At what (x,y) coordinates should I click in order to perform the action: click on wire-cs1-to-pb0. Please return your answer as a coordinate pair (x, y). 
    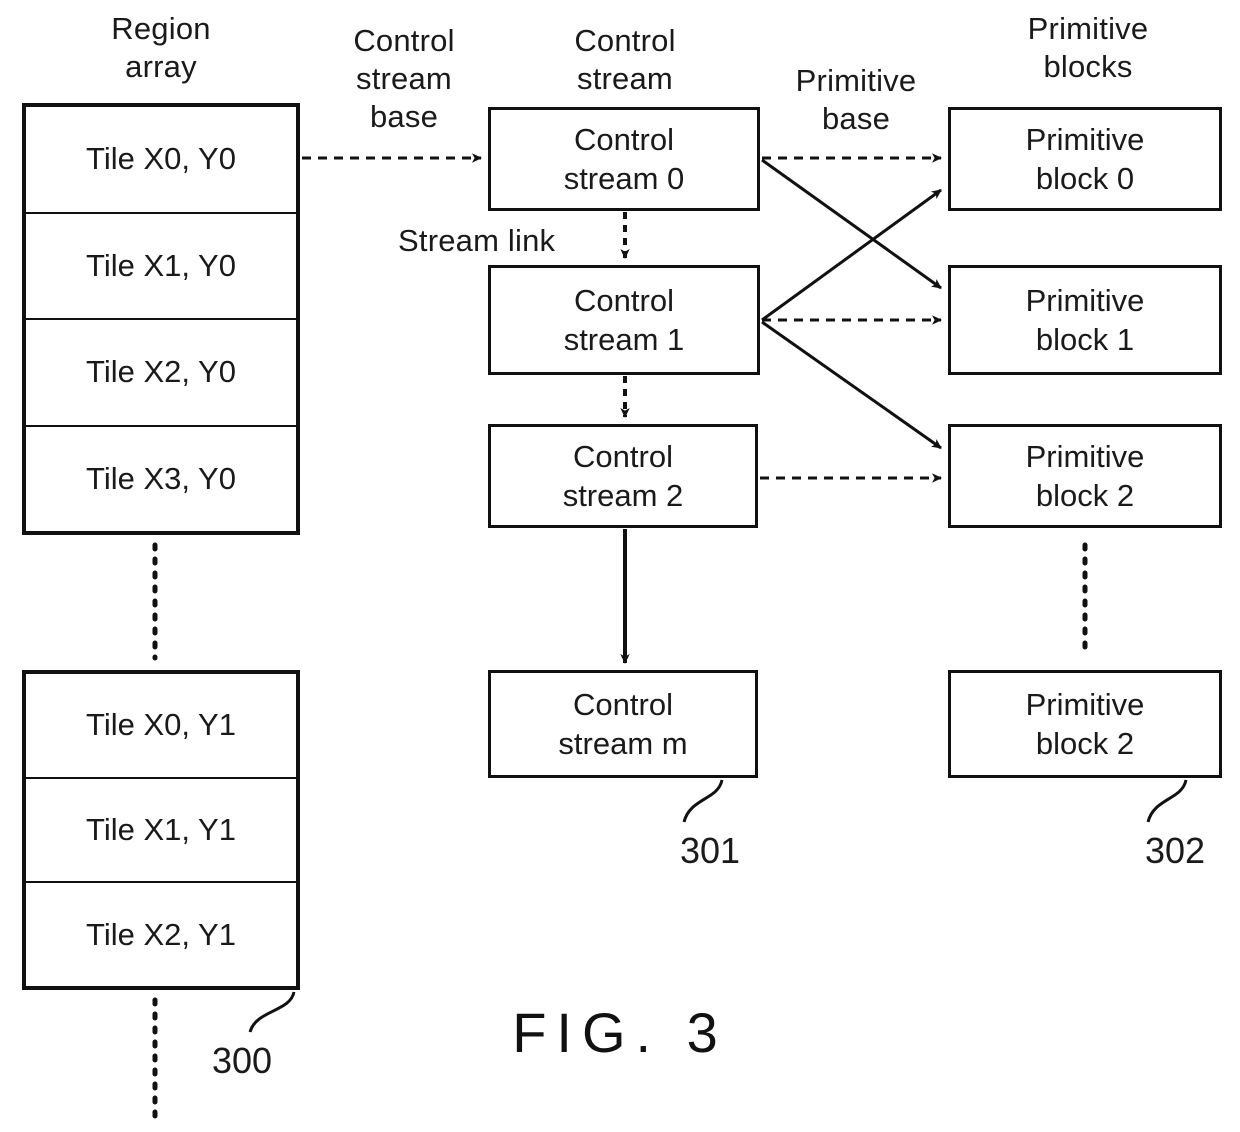
    Looking at the image, I should click on (851, 255).